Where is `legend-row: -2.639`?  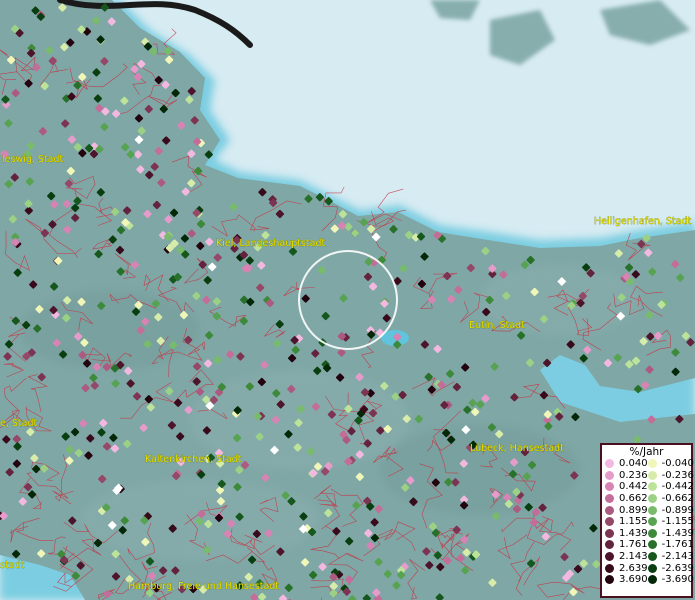
legend-row: -2.639 is located at coordinates (670, 568).